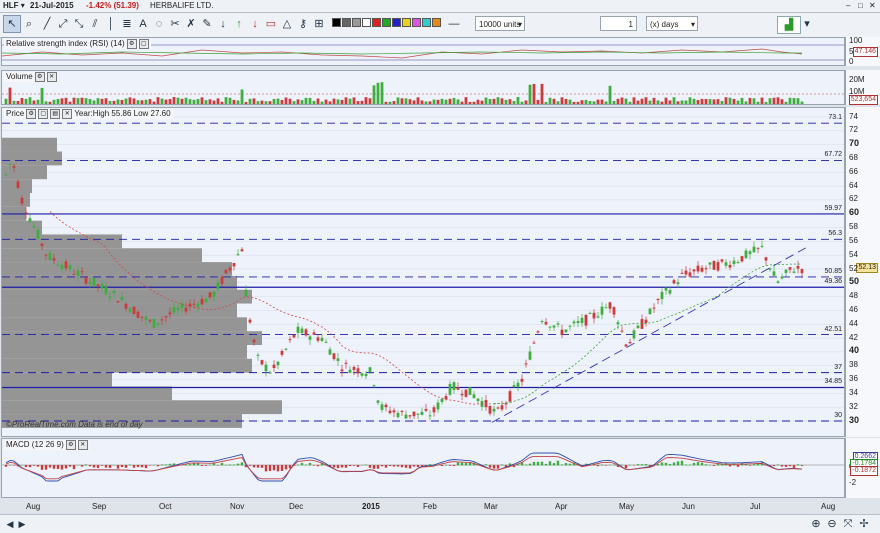  Describe the element at coordinates (672, 23) in the screenshot. I see `interval-unit-select: (x) days ▾` at that location.